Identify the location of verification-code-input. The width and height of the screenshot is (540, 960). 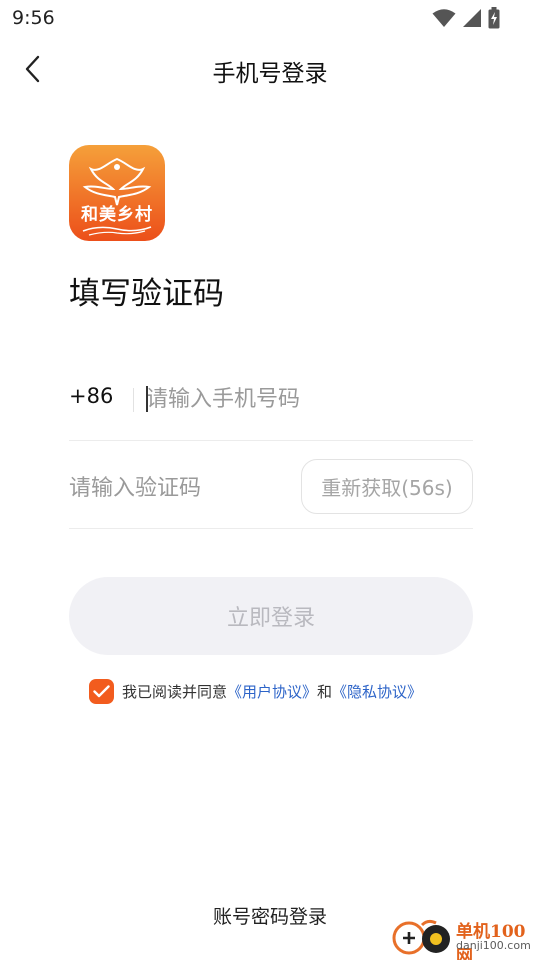
(179, 488).